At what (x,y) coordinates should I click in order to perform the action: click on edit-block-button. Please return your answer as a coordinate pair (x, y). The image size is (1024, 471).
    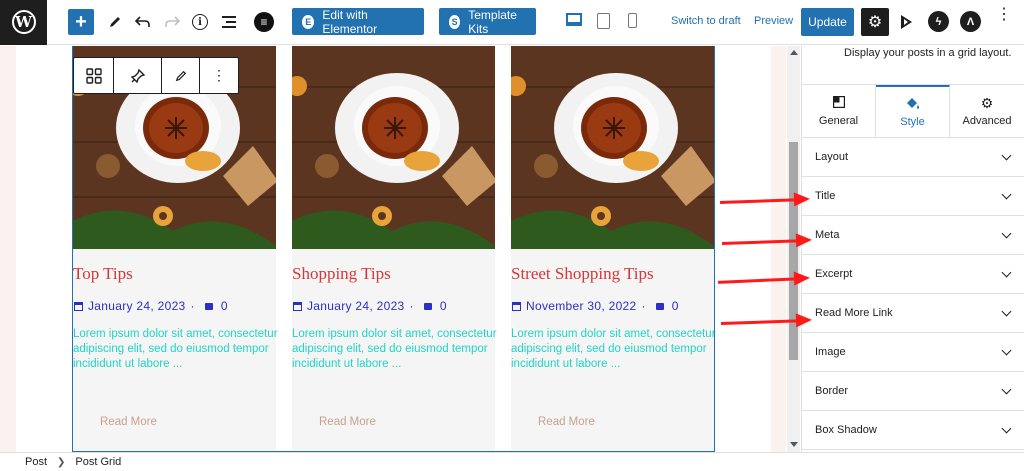
    Looking at the image, I should click on (181, 75).